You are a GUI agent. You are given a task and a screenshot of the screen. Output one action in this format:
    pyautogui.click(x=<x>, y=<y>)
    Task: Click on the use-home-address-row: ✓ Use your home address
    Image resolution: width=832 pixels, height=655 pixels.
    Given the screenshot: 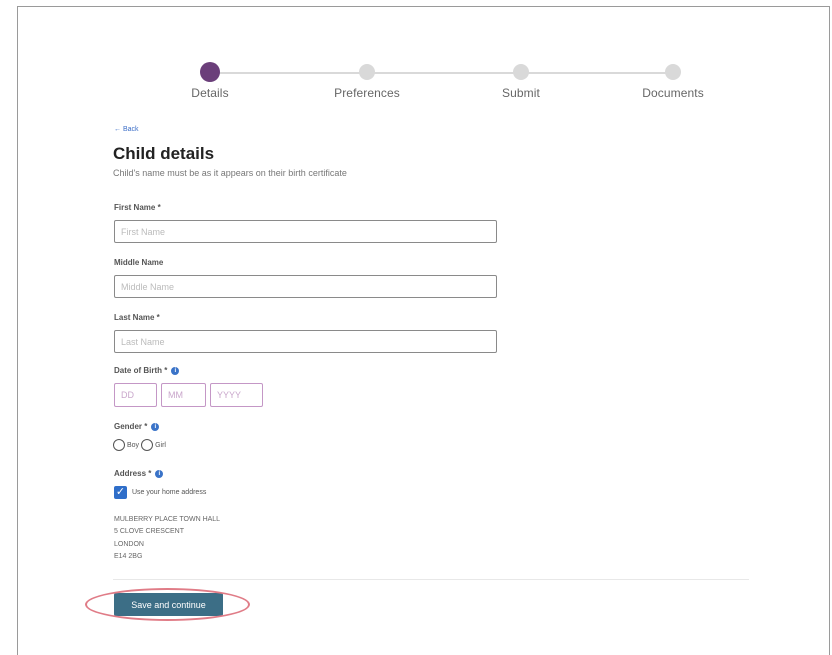 What is the action you would take?
    pyautogui.click(x=160, y=492)
    